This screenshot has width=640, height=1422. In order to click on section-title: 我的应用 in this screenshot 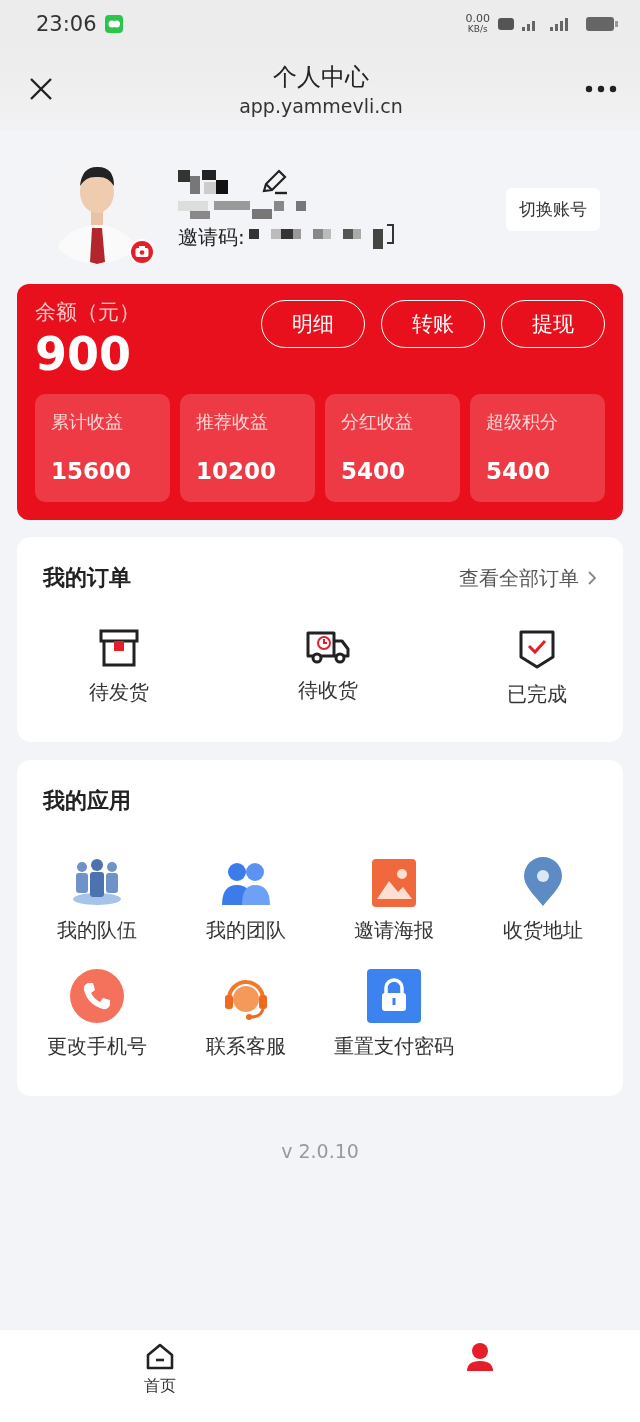, I will do `click(87, 801)`.